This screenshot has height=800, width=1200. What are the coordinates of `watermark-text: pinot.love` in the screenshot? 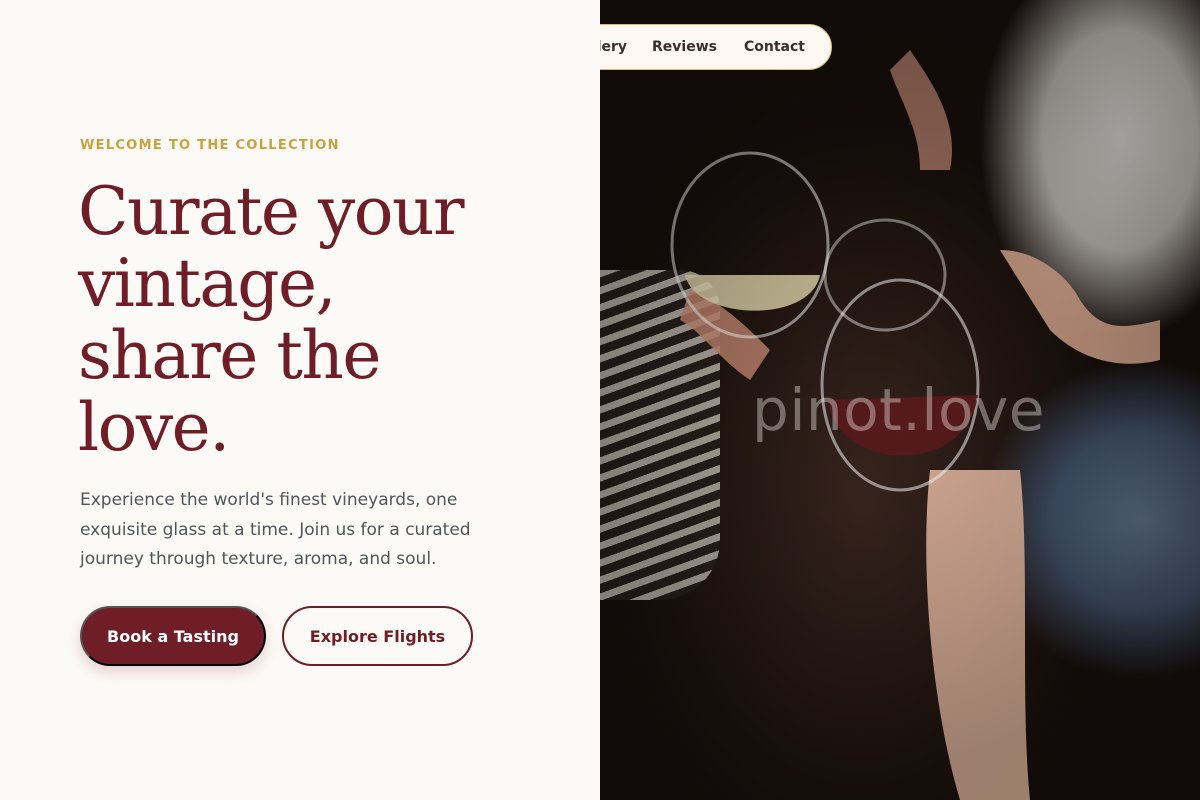 It's located at (898, 410).